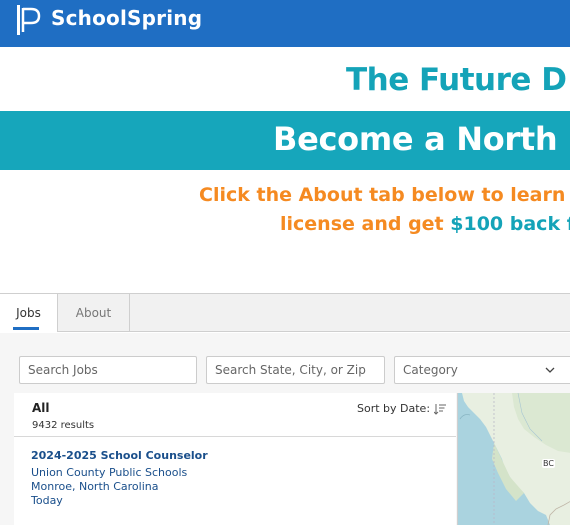 The width and height of the screenshot is (570, 525). I want to click on category-select: Category, so click(482, 370).